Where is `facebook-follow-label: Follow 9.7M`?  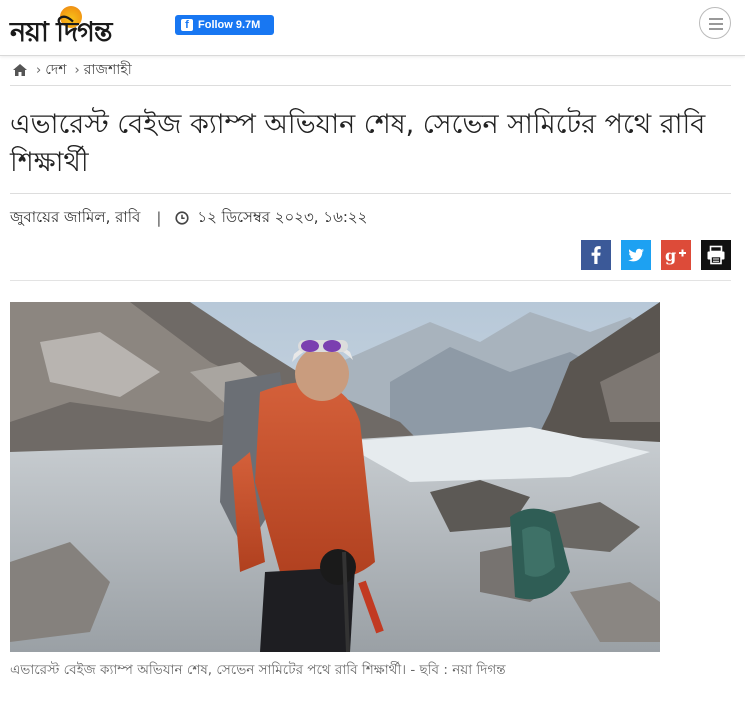
facebook-follow-label: Follow 9.7M is located at coordinates (229, 25).